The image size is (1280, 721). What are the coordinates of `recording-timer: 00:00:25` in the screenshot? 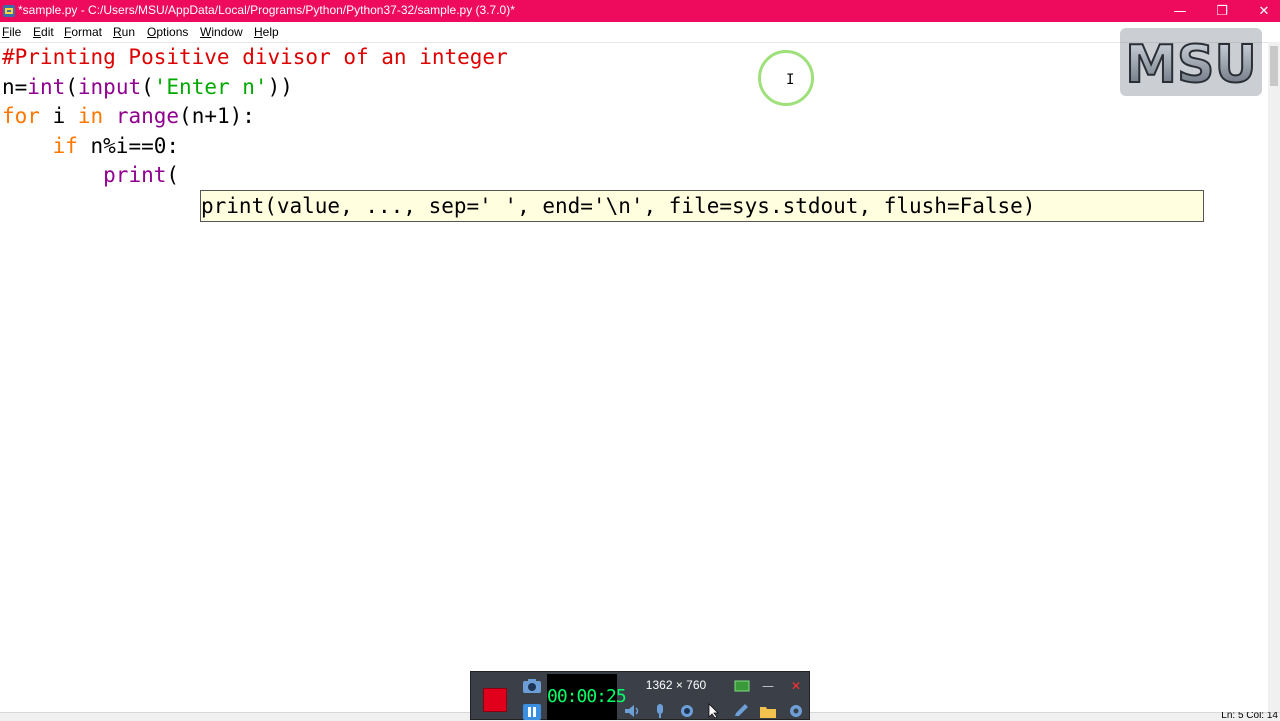 It's located at (587, 697).